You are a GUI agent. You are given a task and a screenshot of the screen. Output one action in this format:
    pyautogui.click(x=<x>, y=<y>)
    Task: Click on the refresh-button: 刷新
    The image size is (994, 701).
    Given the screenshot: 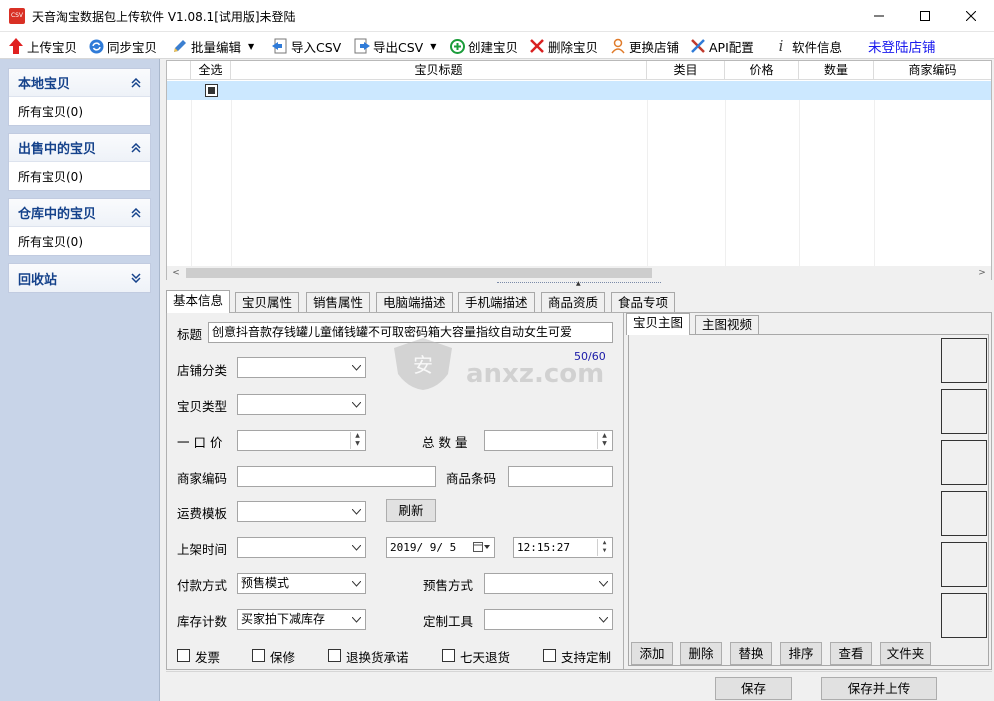 What is the action you would take?
    pyautogui.click(x=411, y=510)
    